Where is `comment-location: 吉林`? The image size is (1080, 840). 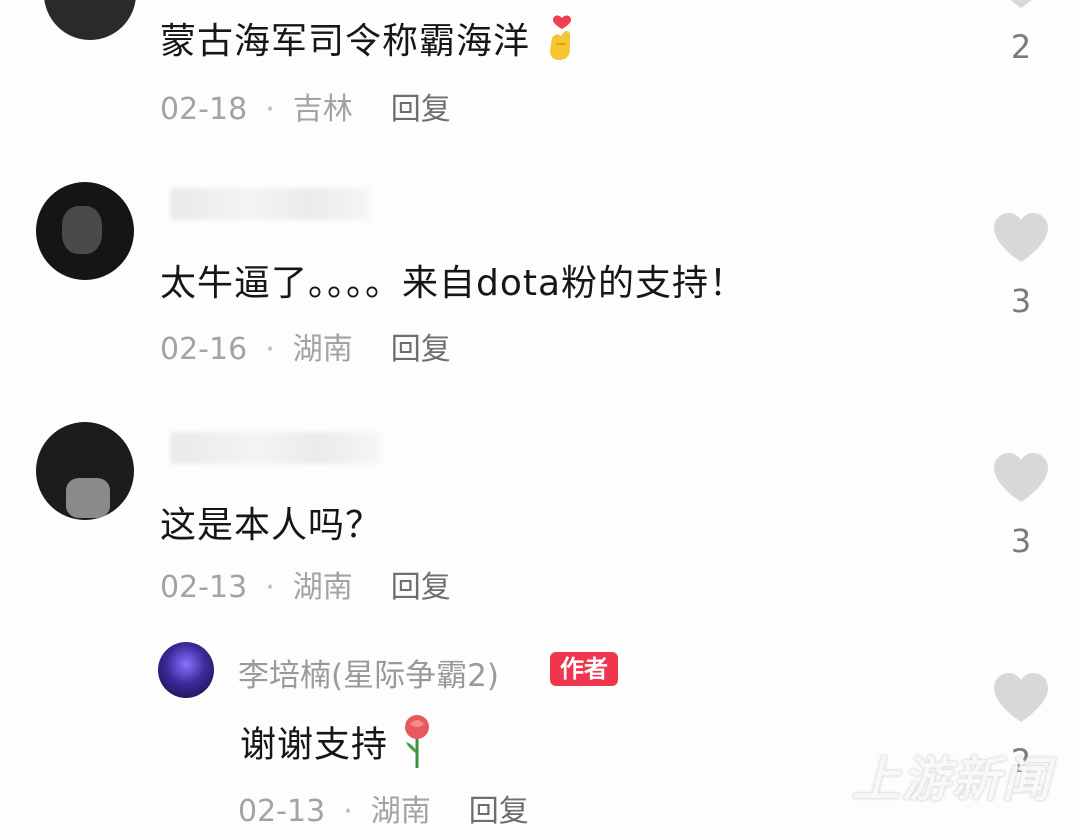
comment-location: 吉林 is located at coordinates (322, 109).